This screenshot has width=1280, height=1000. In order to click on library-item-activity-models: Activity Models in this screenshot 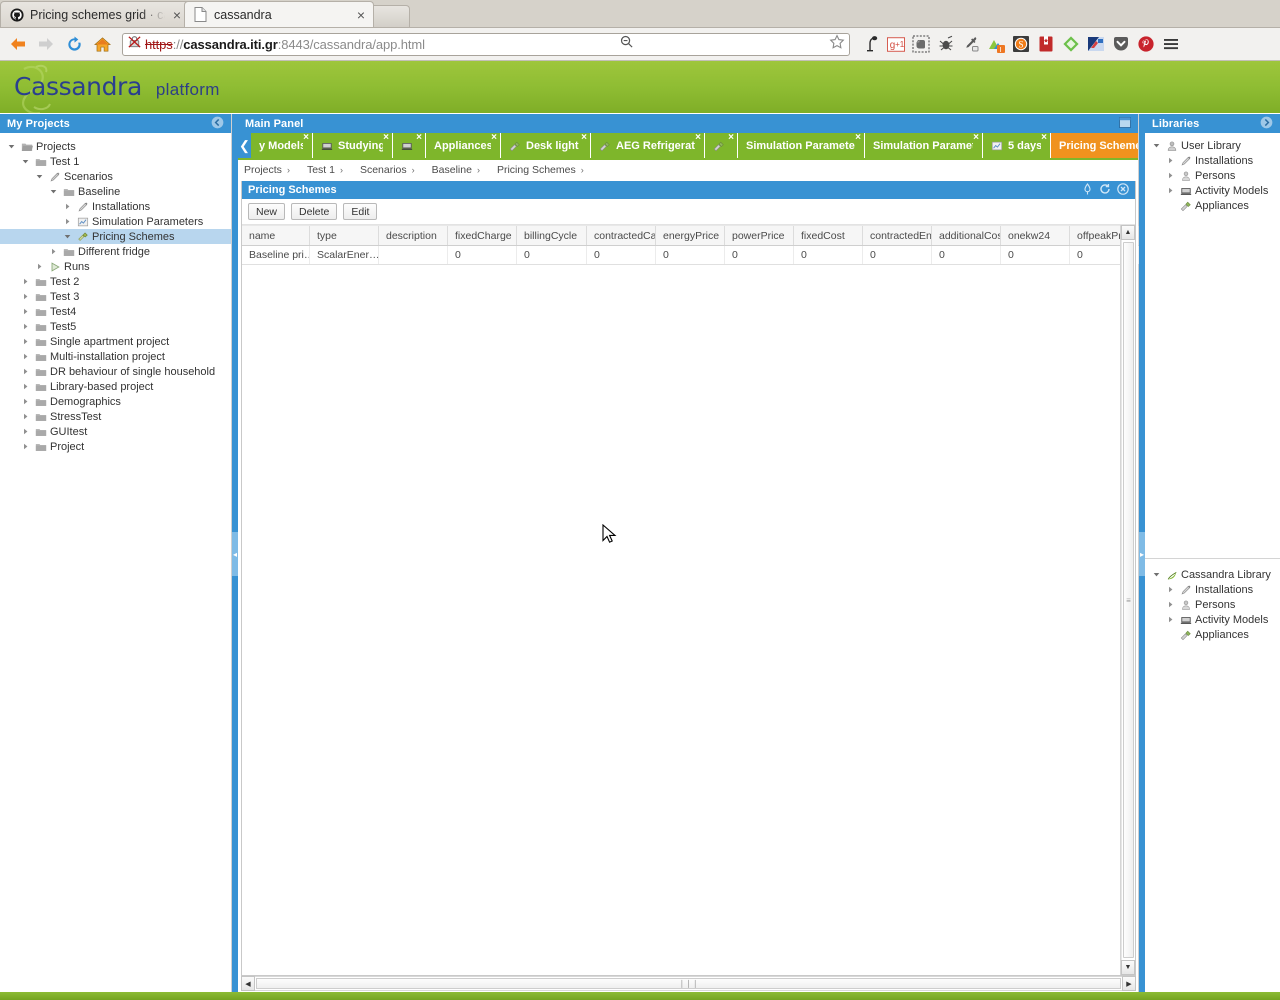, I will do `click(1212, 619)`.